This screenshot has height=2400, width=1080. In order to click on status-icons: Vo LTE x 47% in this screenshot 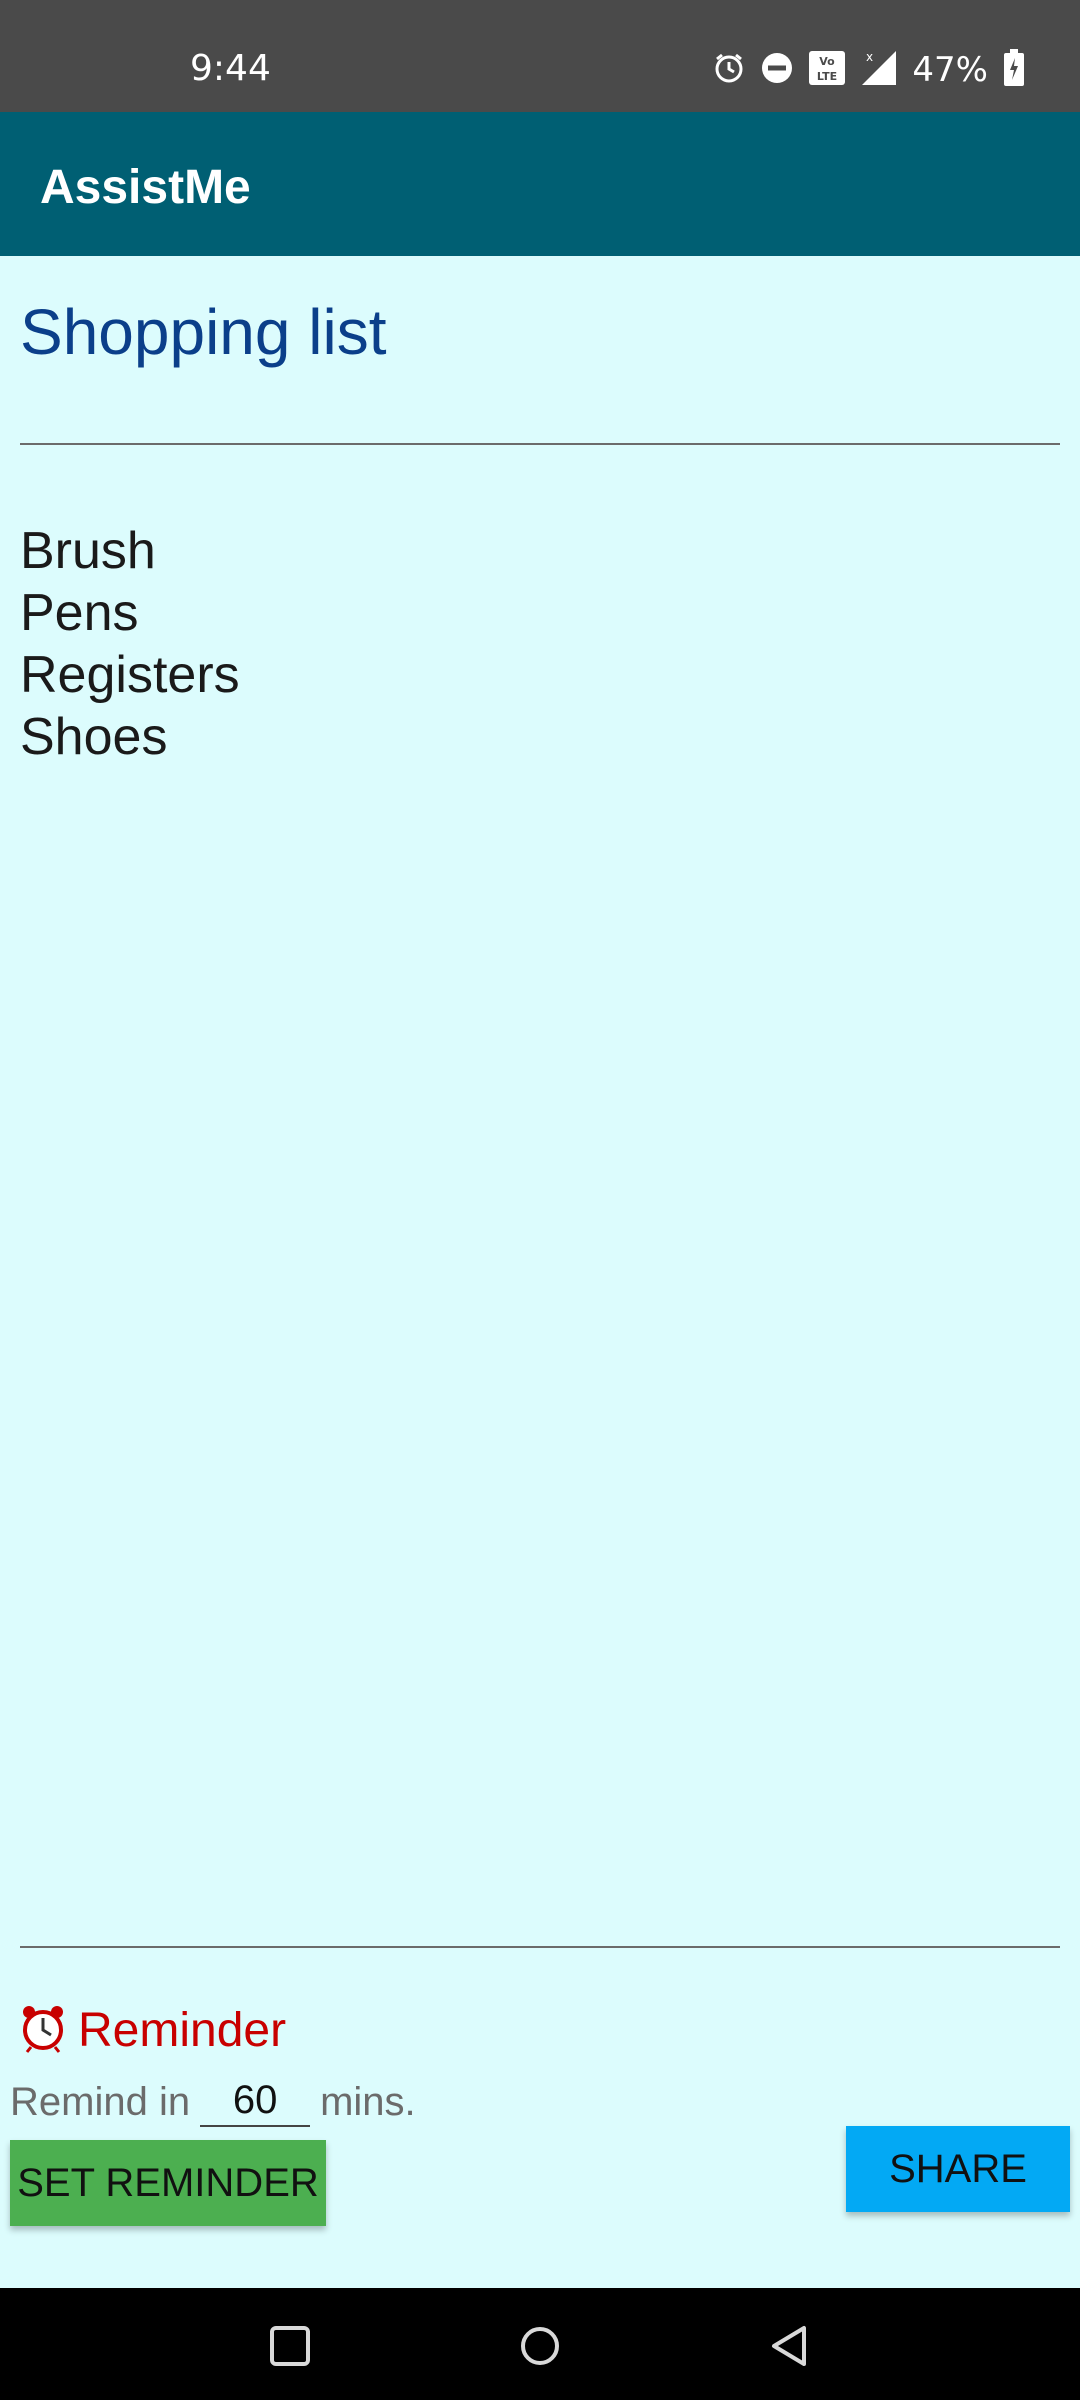, I will do `click(869, 70)`.